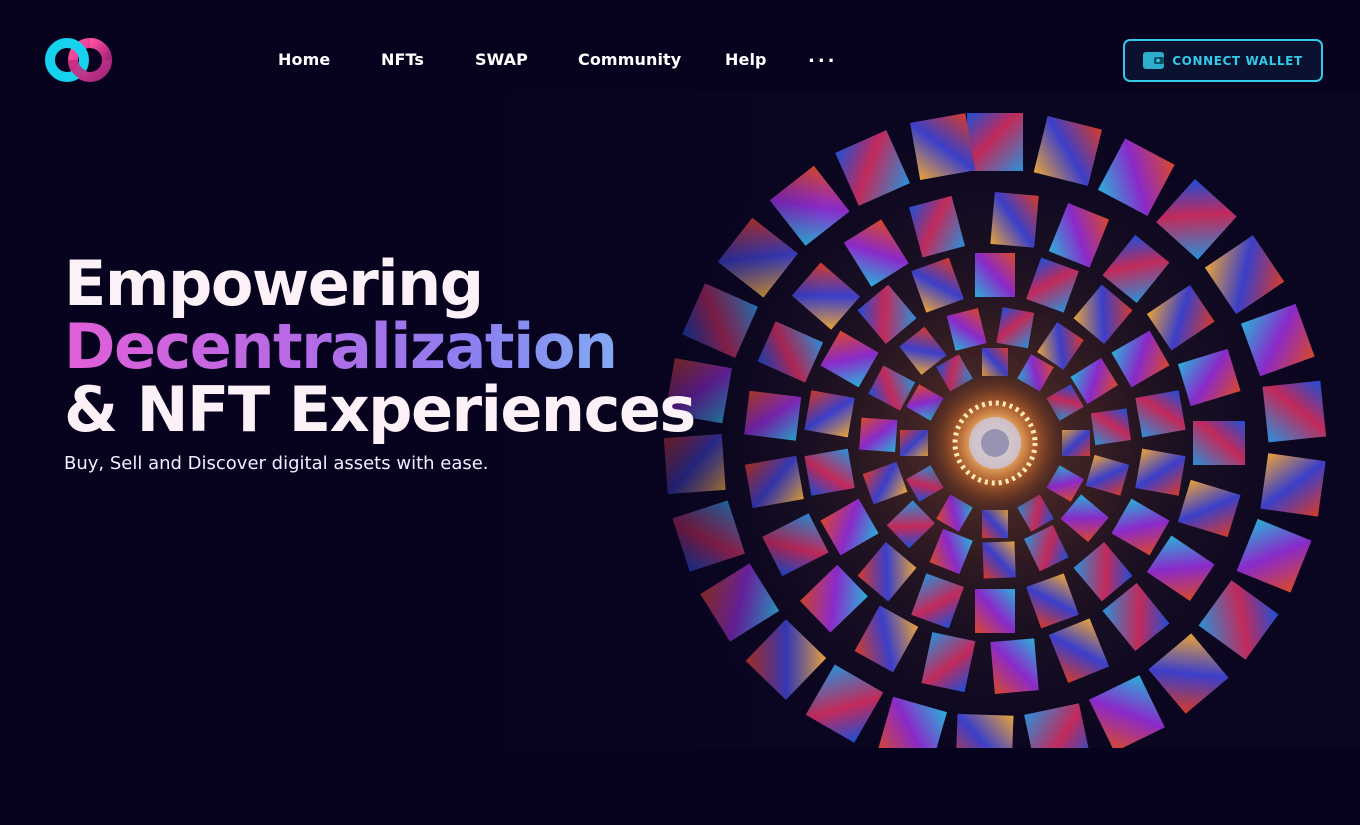 Image resolution: width=1360 pixels, height=825 pixels. I want to click on nav-swap: SWAP, so click(501, 59).